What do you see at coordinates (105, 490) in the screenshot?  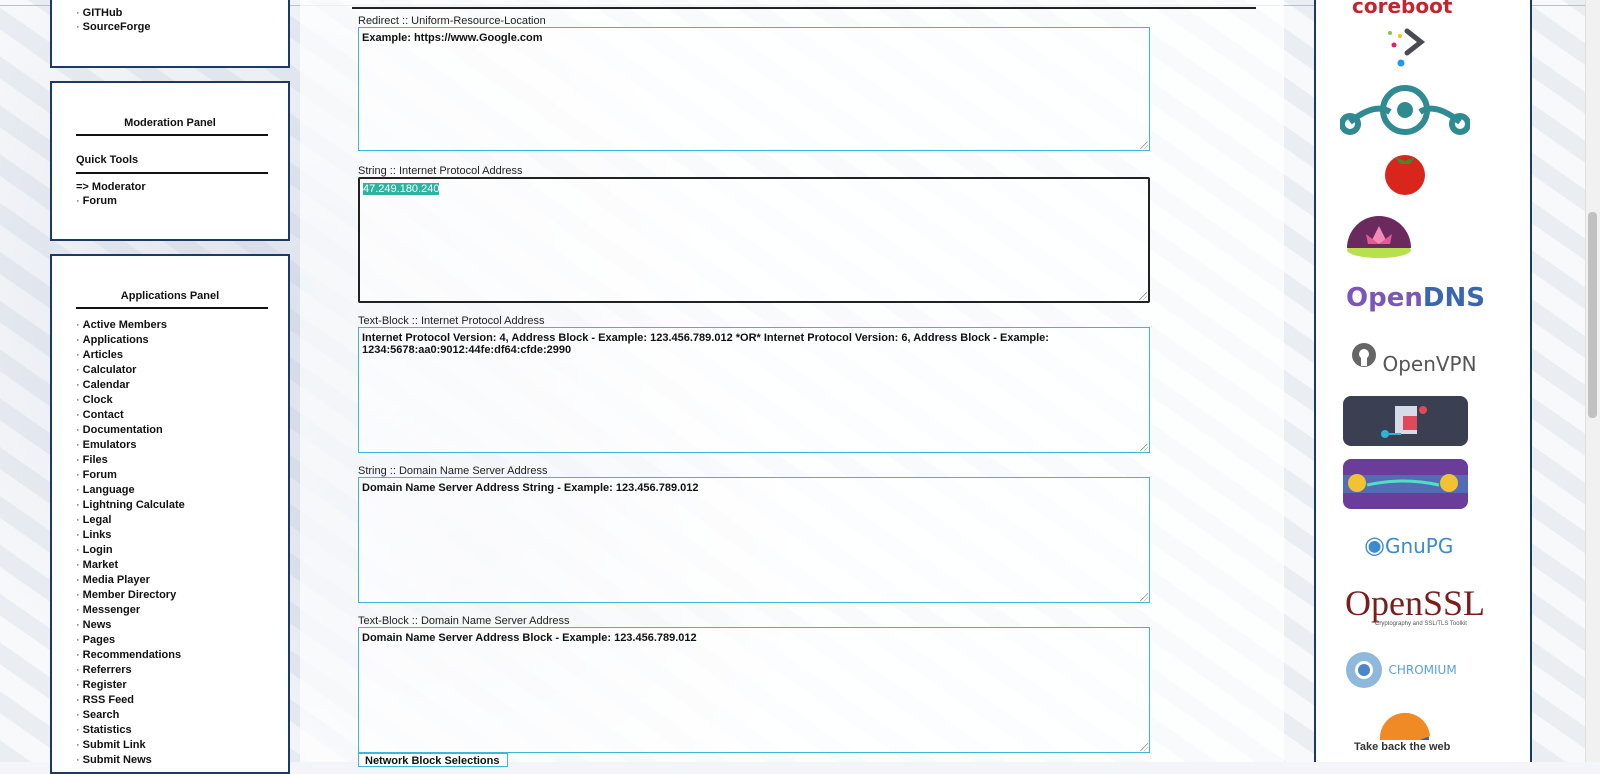 I see `sidebar-app-language: · Language` at bounding box center [105, 490].